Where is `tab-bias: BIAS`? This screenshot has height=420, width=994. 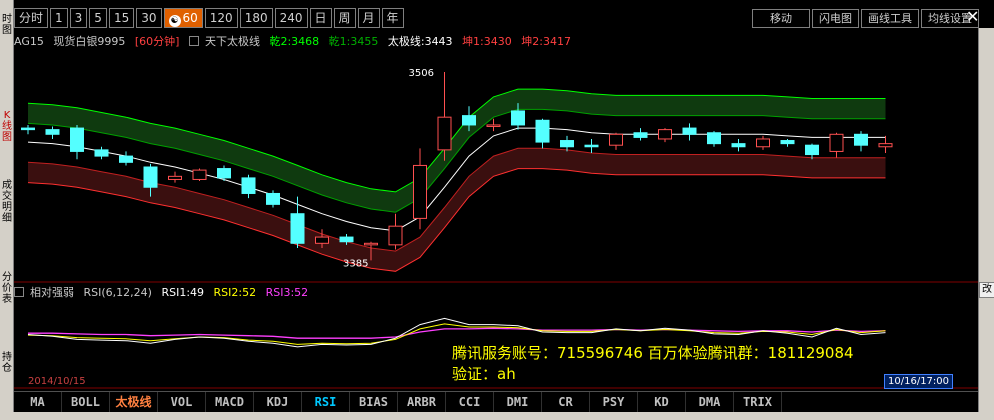 tab-bias: BIAS is located at coordinates (374, 402).